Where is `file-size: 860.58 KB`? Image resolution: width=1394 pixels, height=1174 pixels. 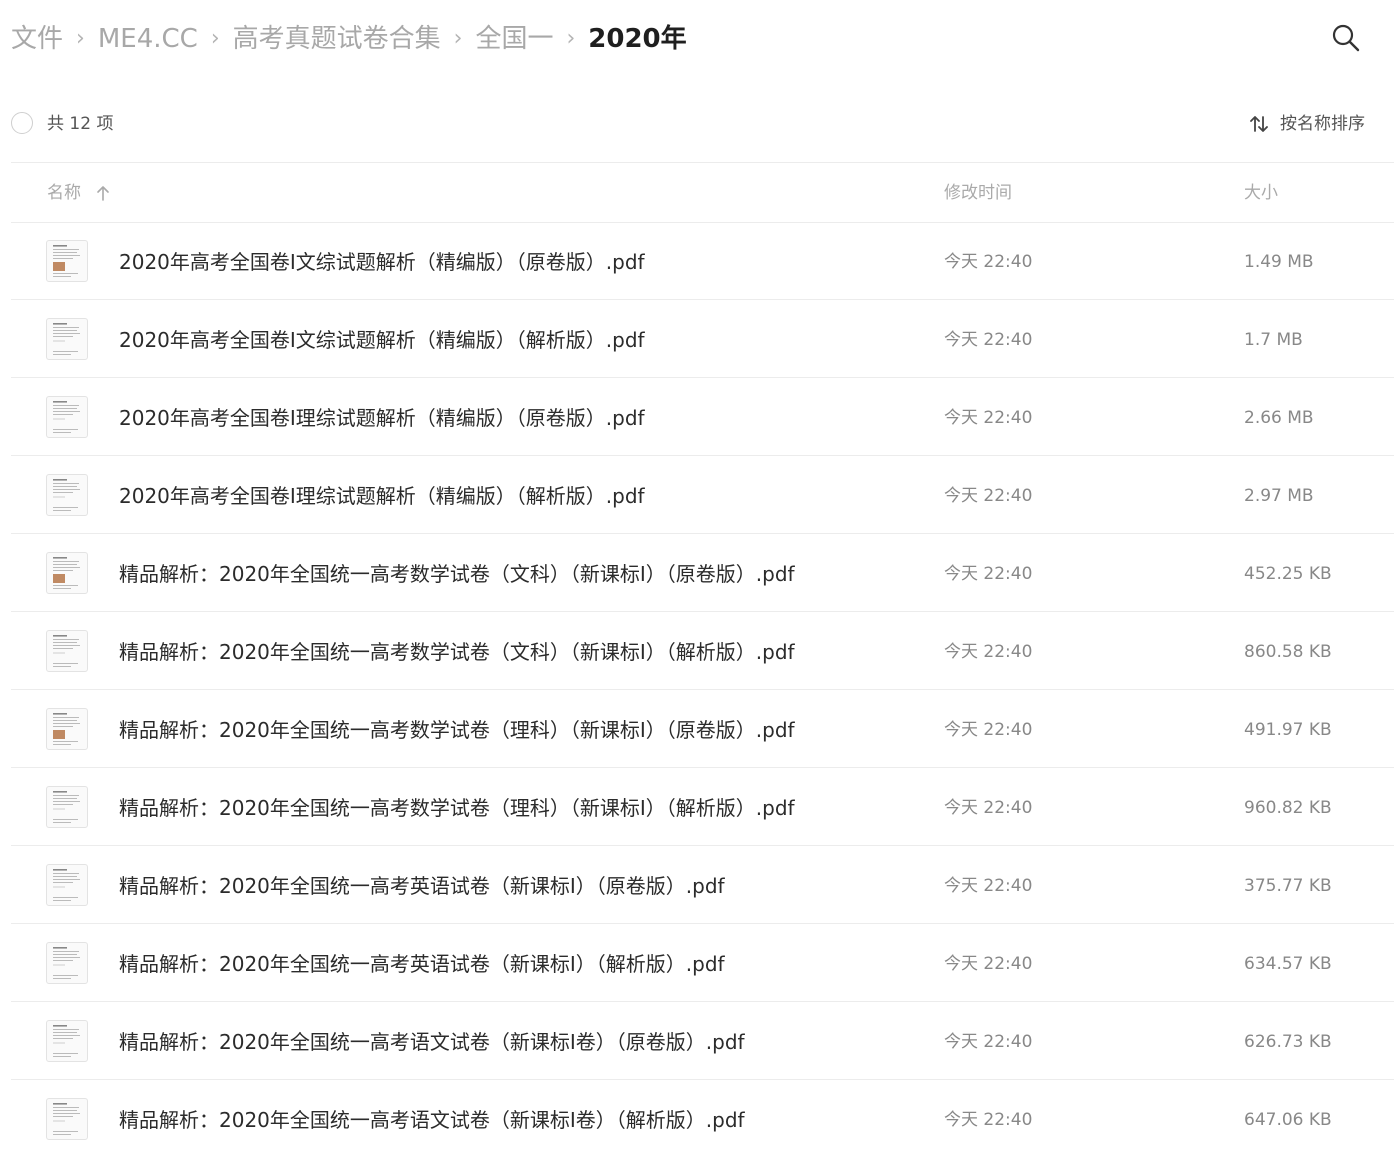 file-size: 860.58 KB is located at coordinates (1288, 652).